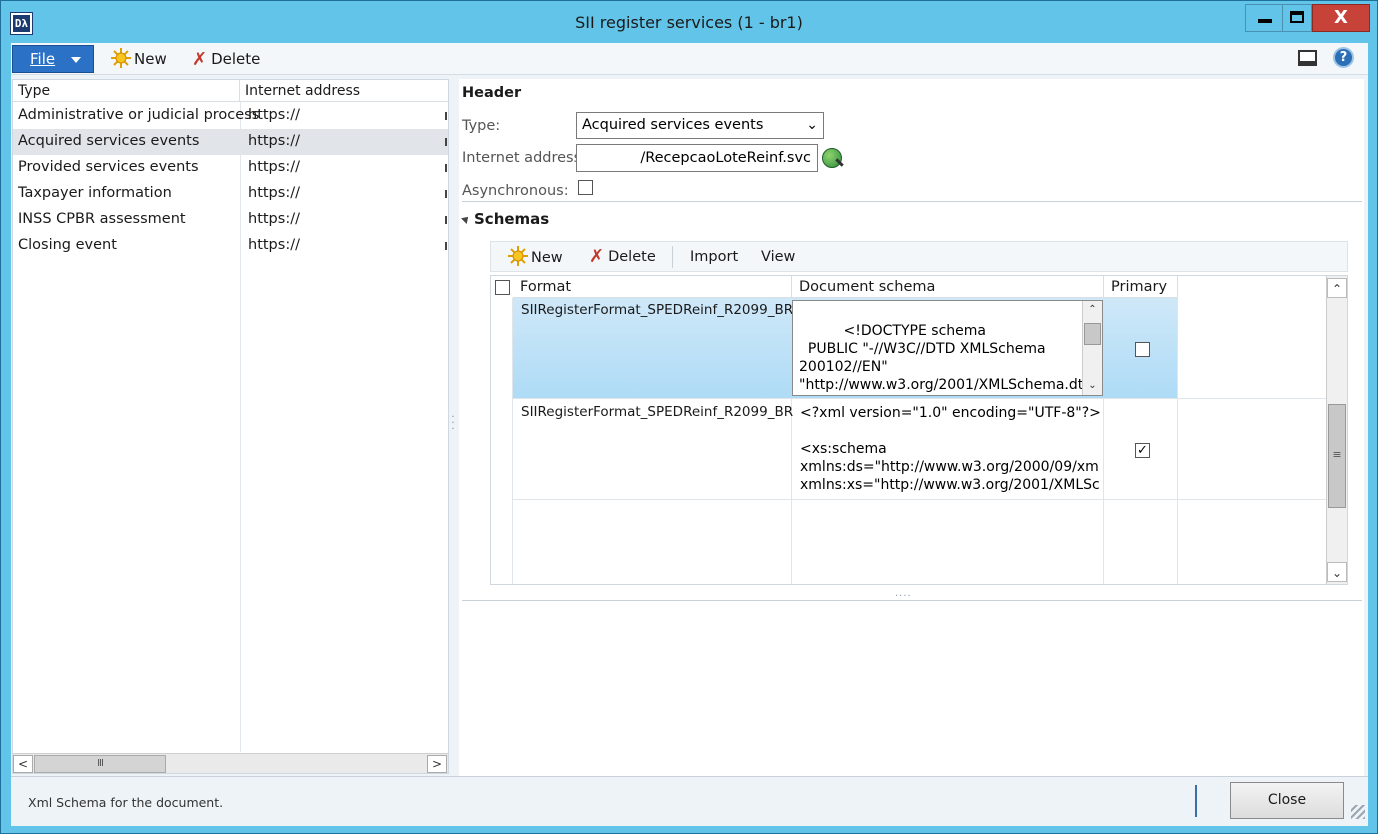 This screenshot has height=834, width=1378. Describe the element at coordinates (100, 764) in the screenshot. I see `scroll-thumb: III` at that location.